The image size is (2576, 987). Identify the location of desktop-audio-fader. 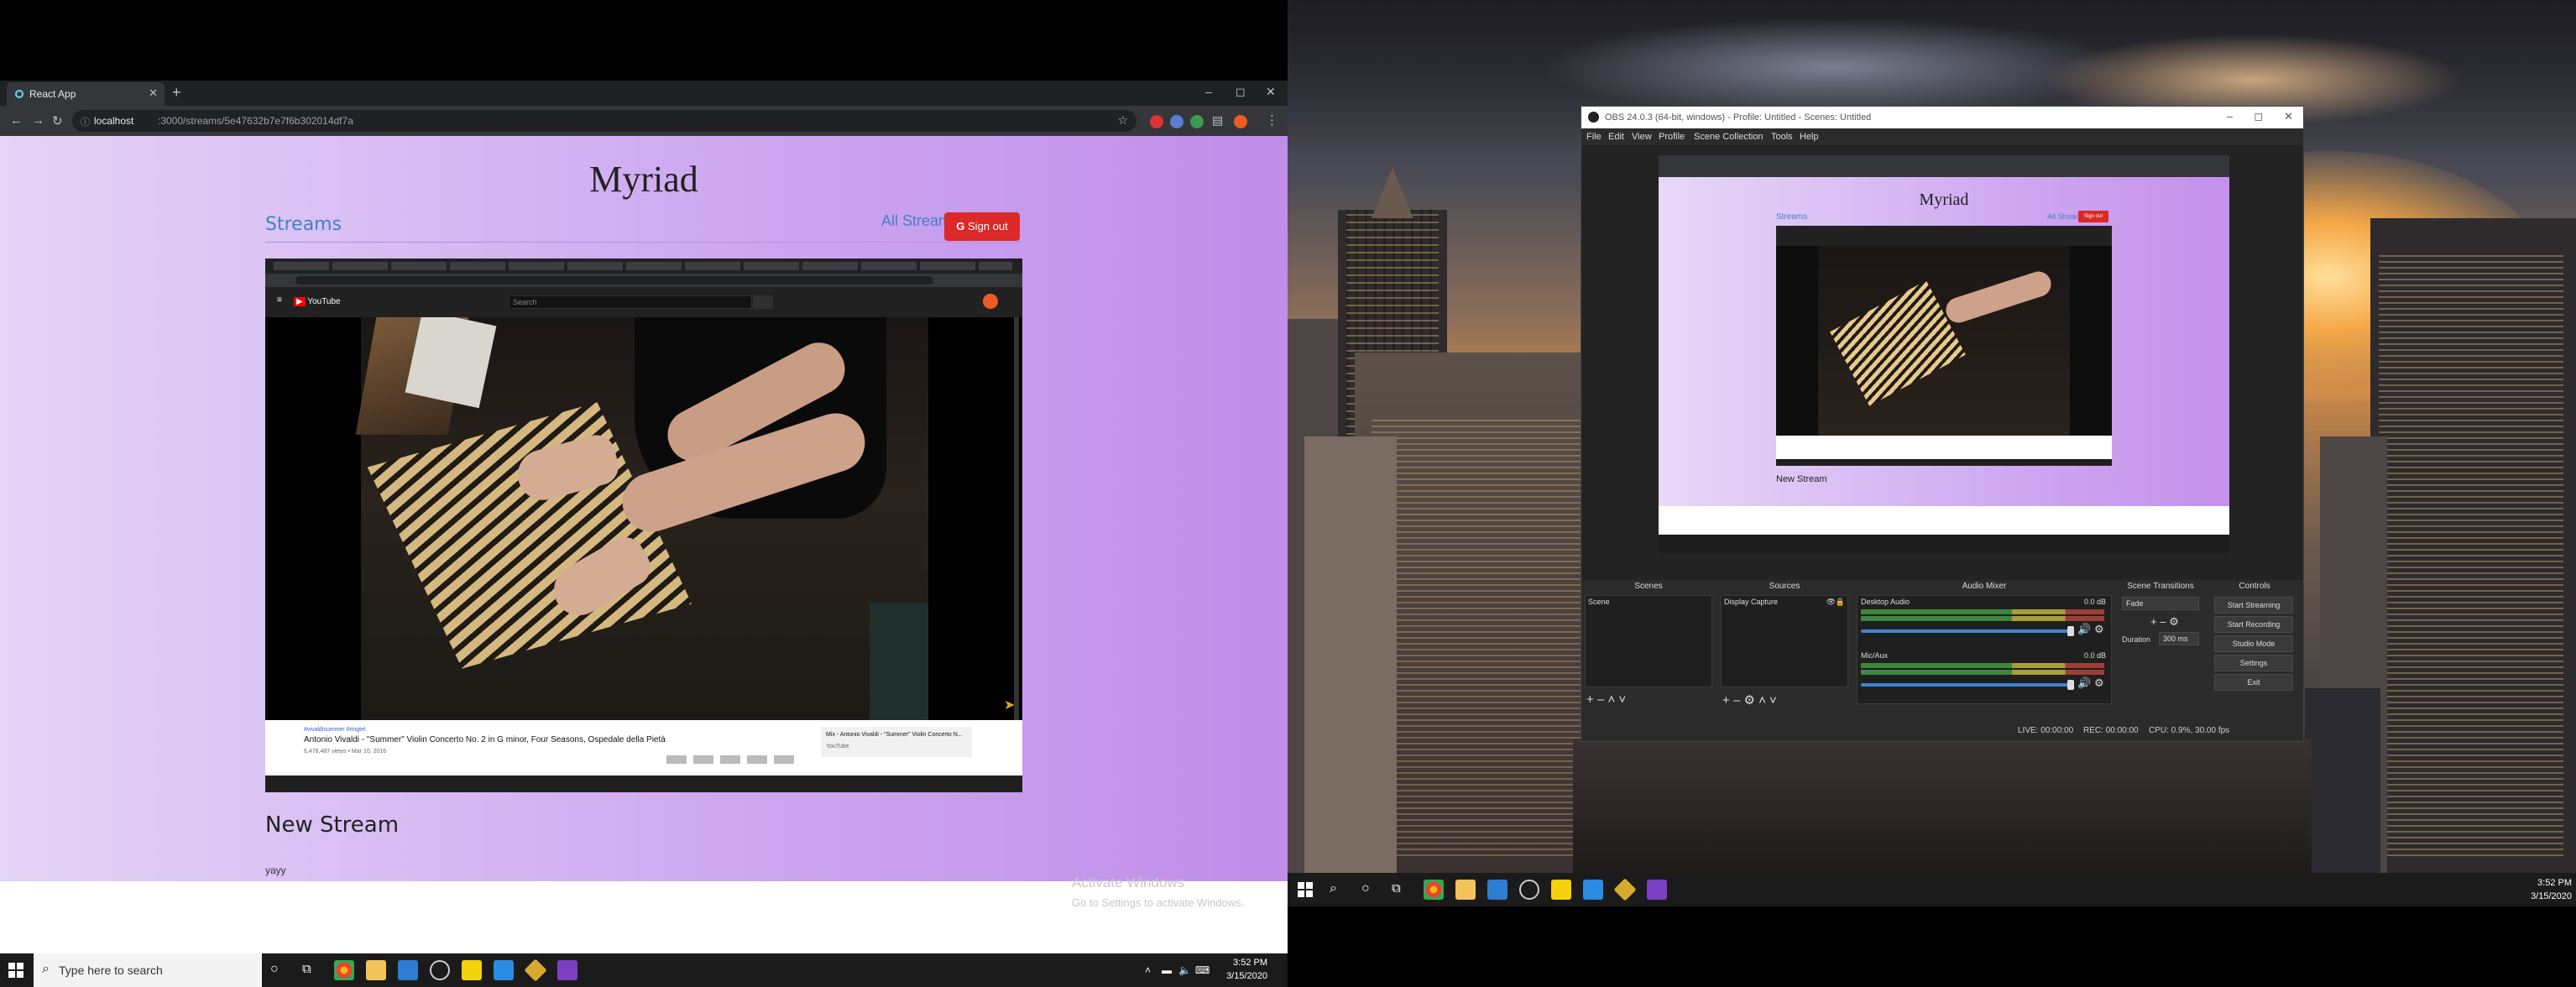
(1966, 631).